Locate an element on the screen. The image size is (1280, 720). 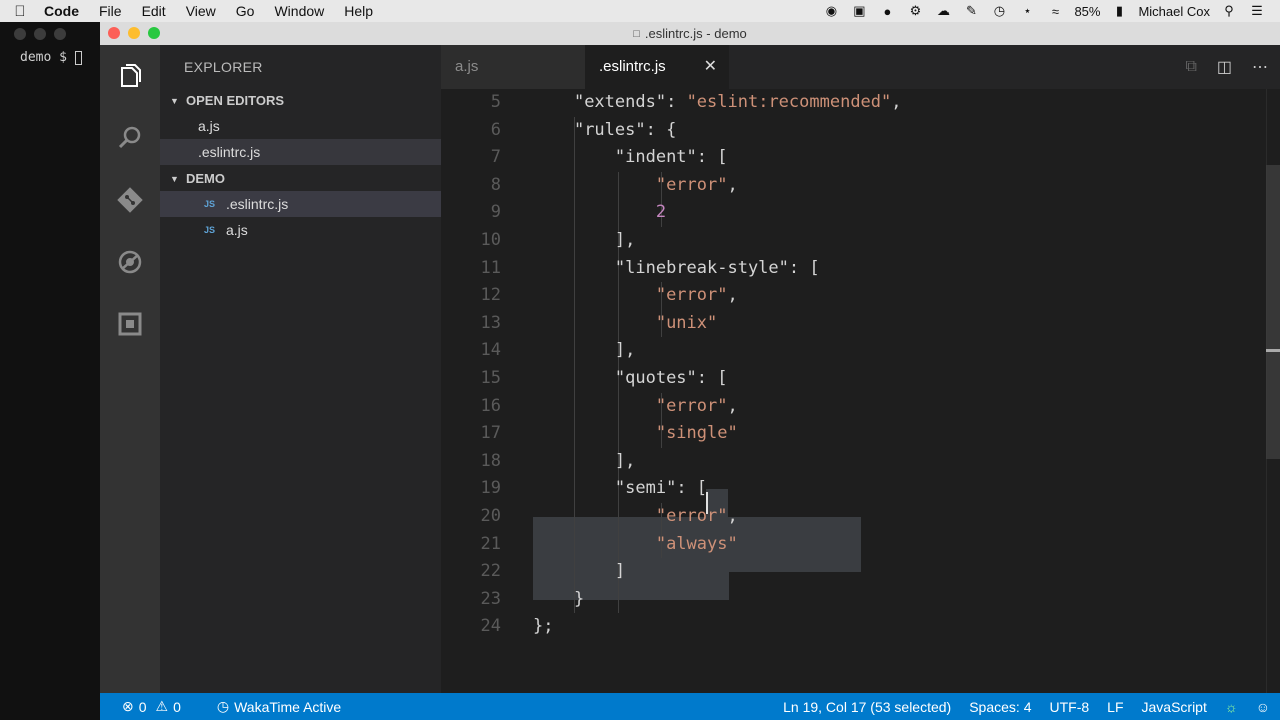
code-line: 21 "always" is located at coordinates (860, 545).